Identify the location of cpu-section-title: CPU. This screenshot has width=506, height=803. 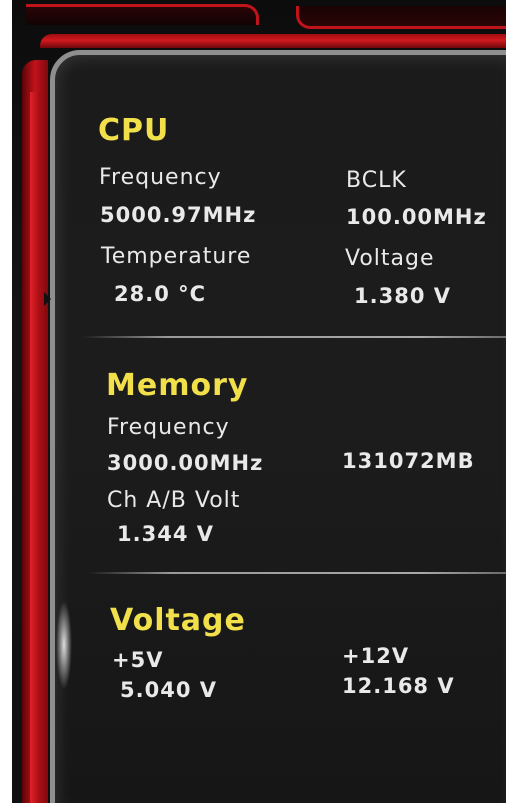
(134, 130).